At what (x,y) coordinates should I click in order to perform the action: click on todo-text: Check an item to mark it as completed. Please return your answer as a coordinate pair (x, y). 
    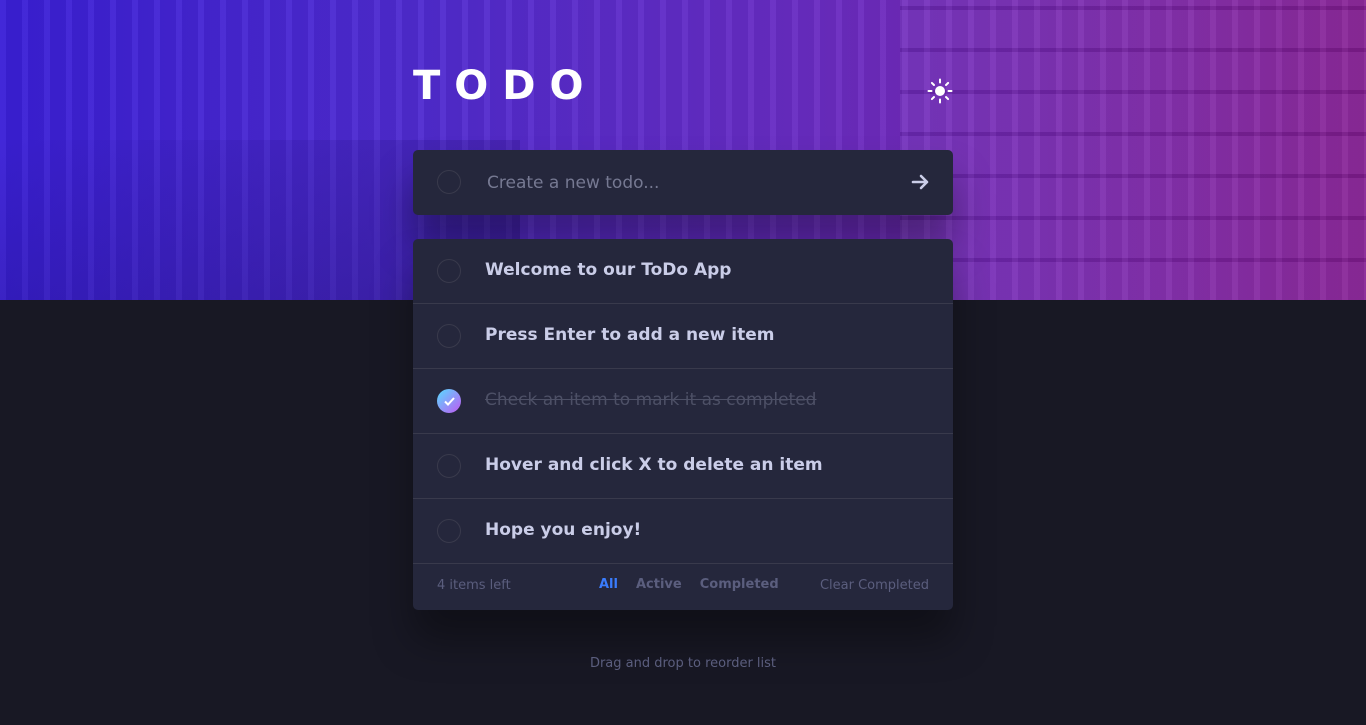
    Looking at the image, I should click on (651, 400).